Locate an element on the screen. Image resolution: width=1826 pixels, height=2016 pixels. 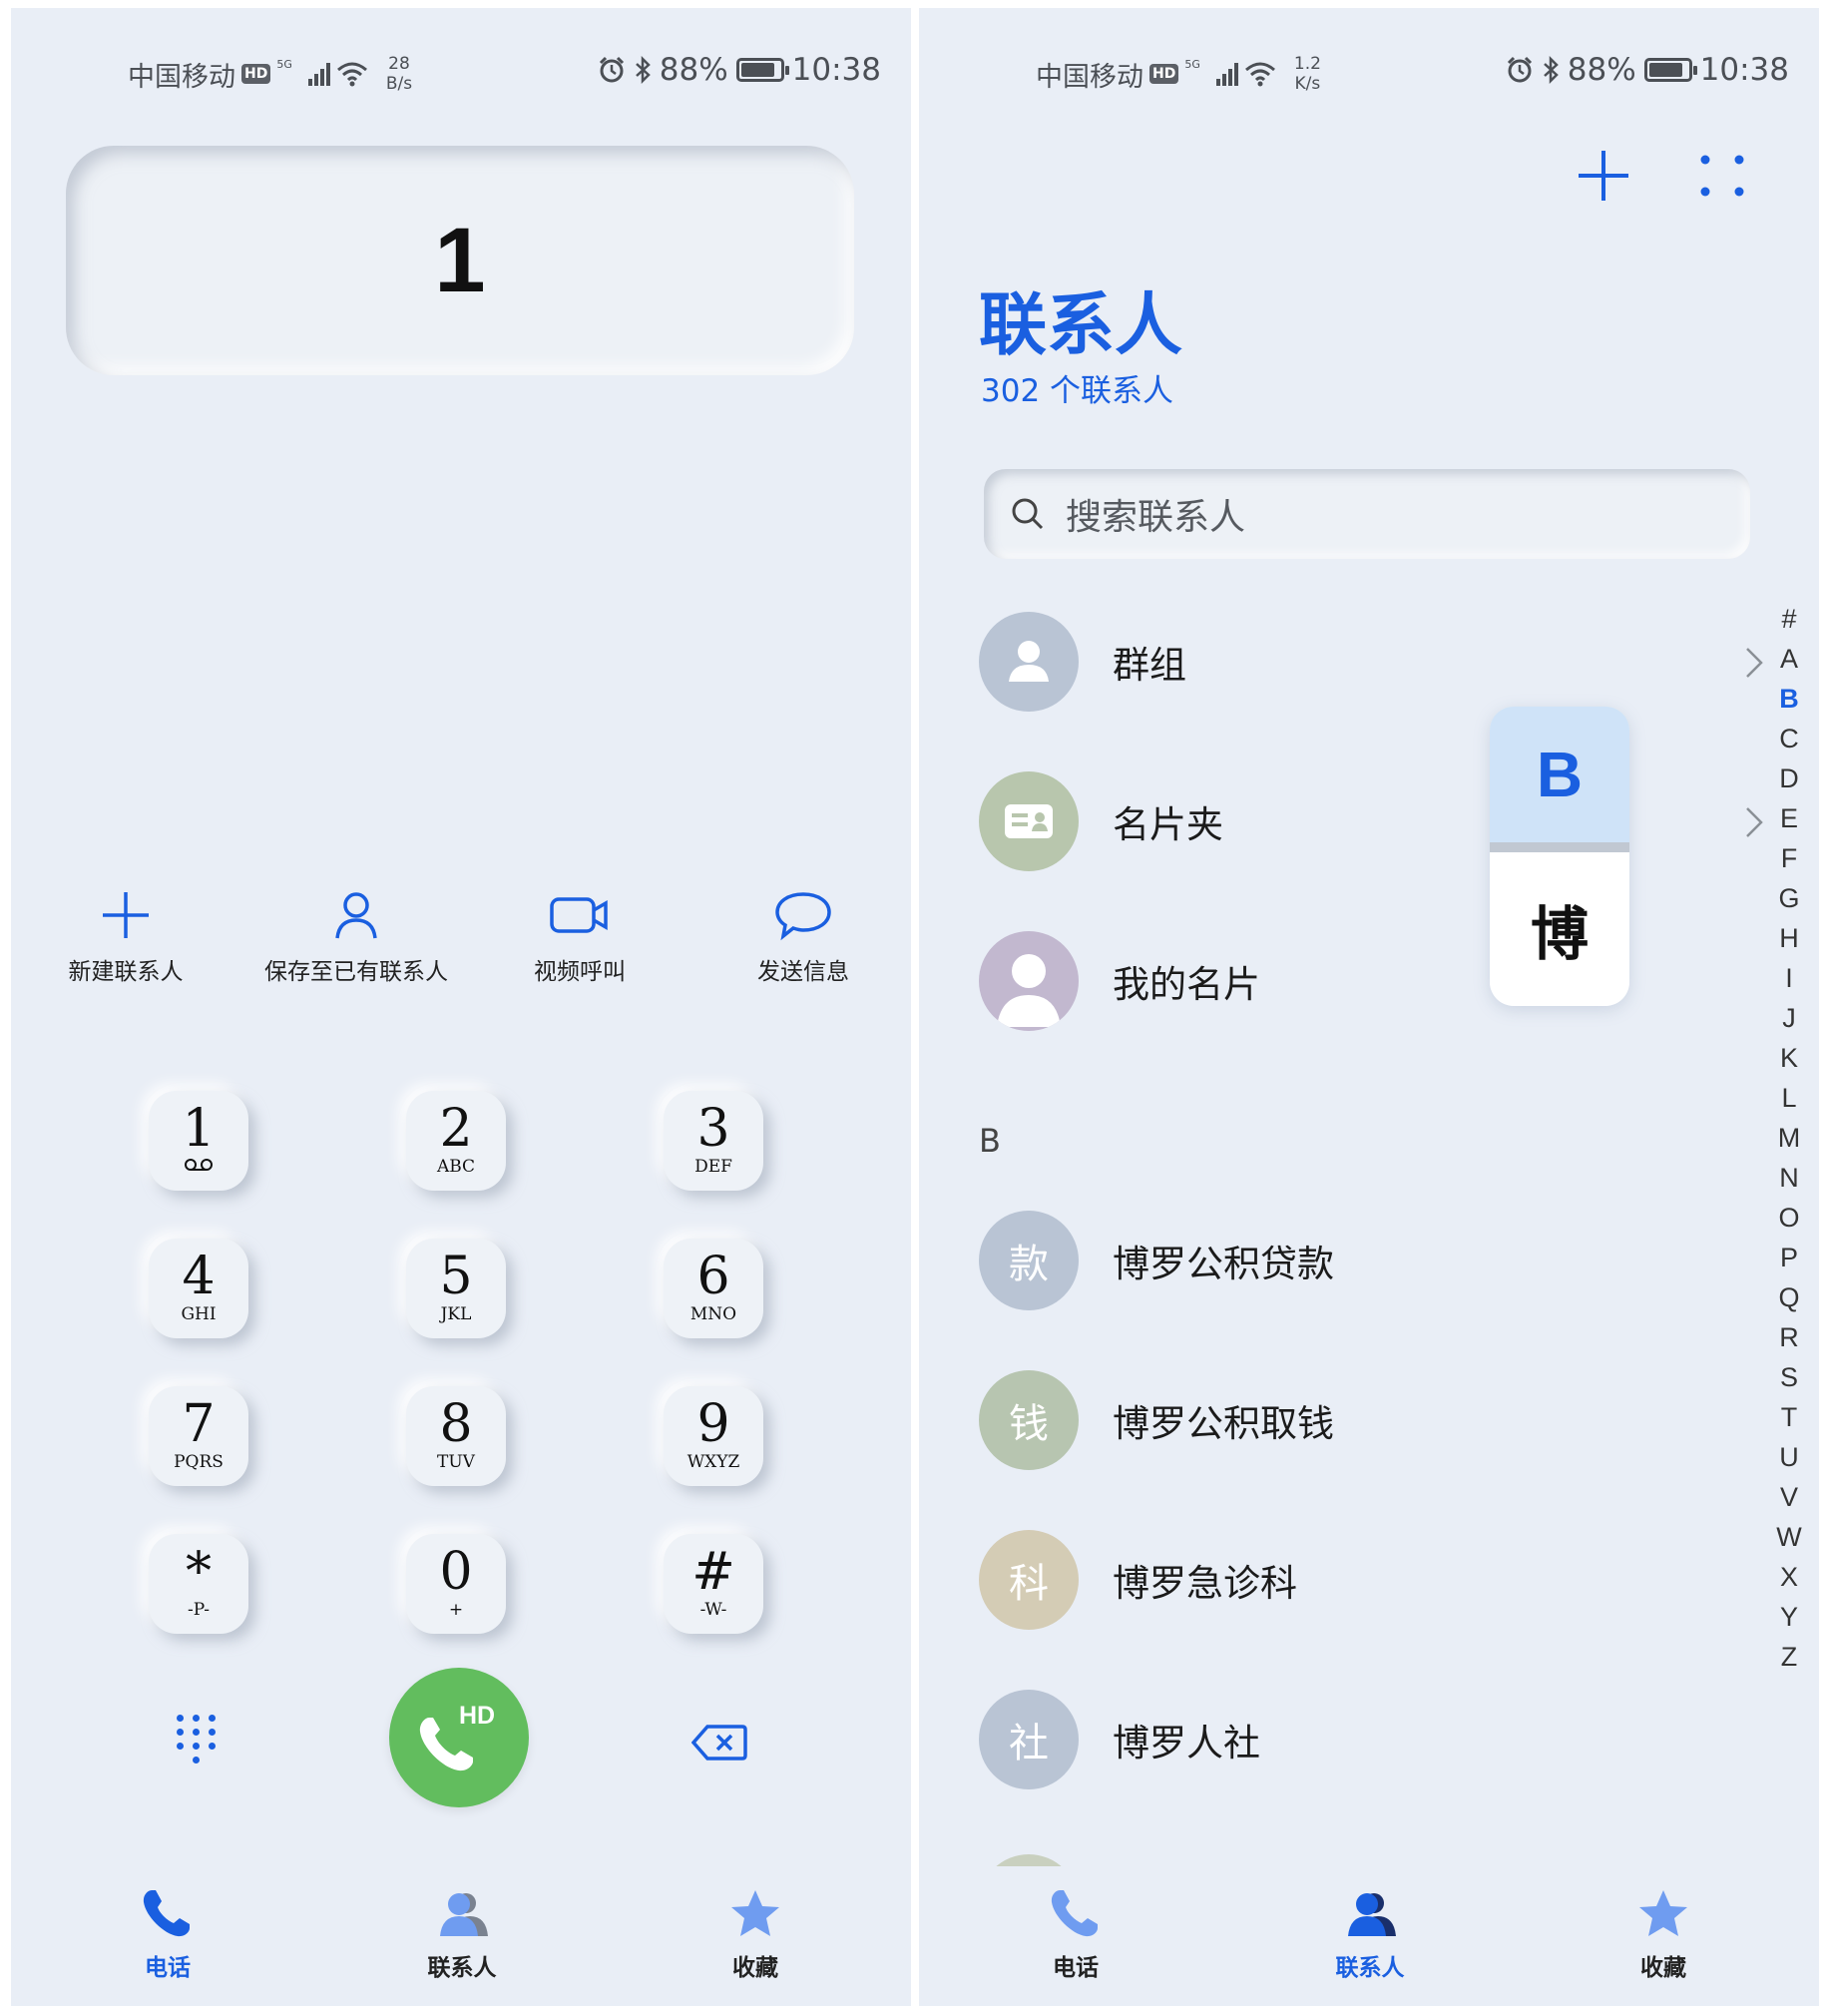
key-7-letters: PQRS is located at coordinates (199, 1462).